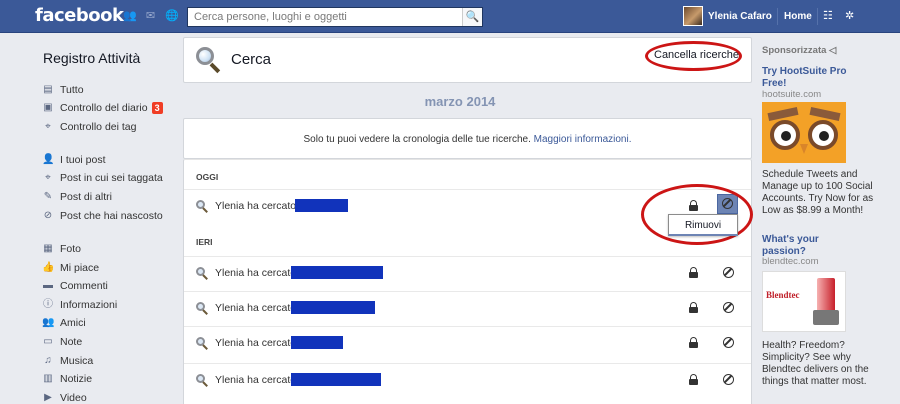  Describe the element at coordinates (150, 16) in the screenshot. I see `messages-icon: ✉` at that location.